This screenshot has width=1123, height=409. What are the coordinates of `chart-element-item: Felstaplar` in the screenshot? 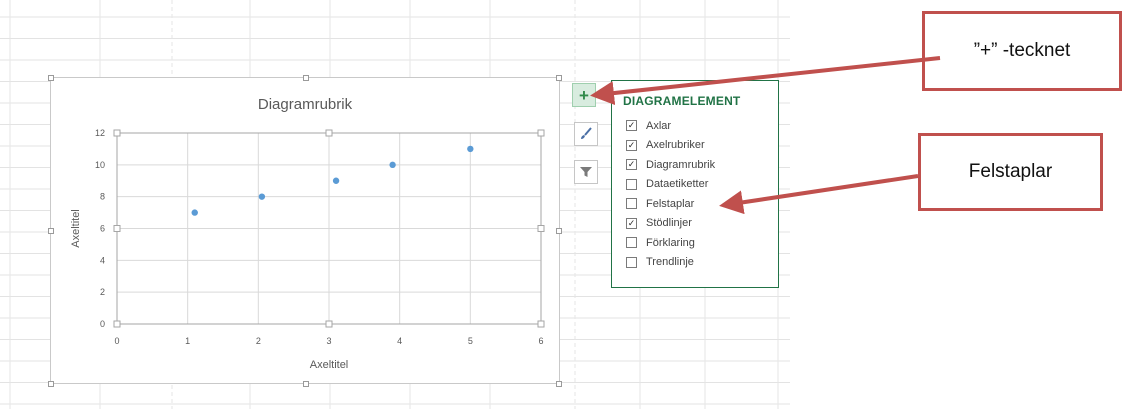 It's located at (670, 204).